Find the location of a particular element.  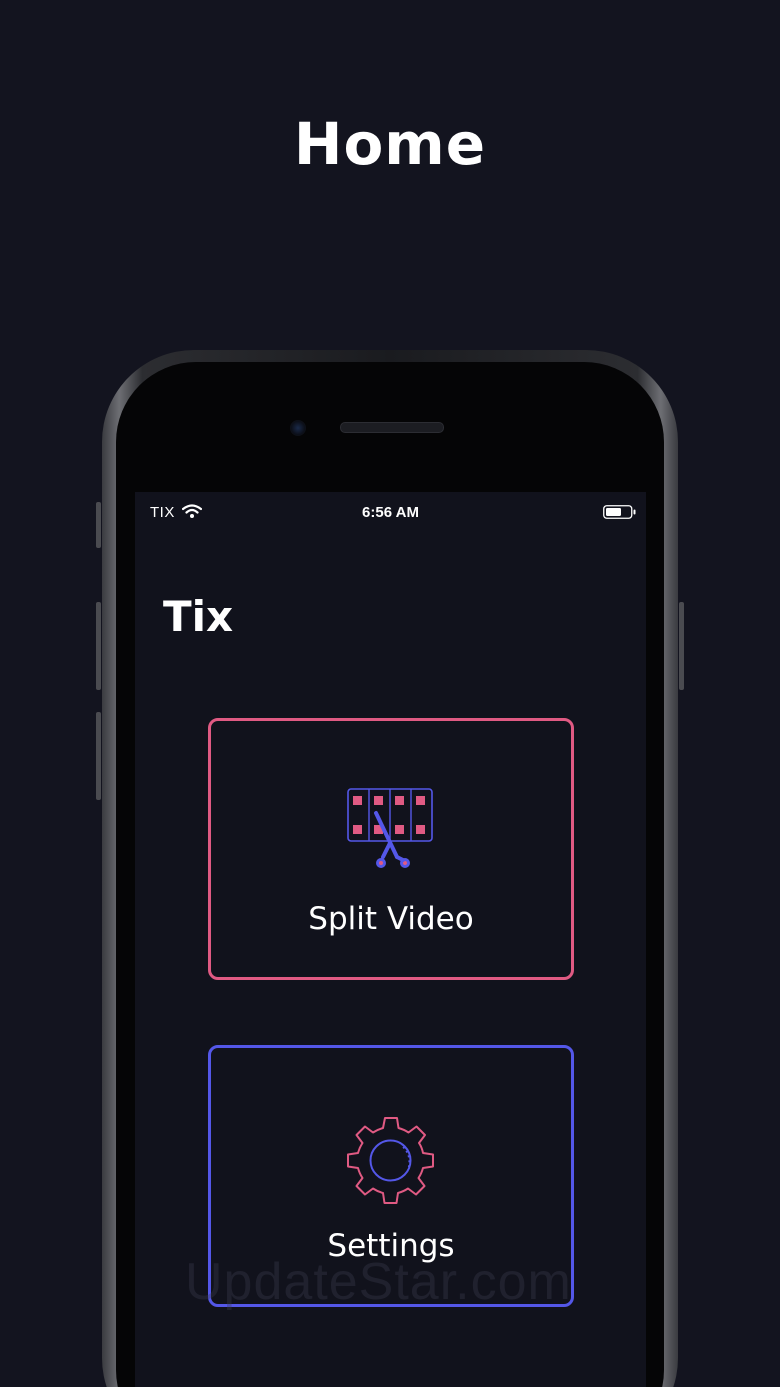

page-headline: Home is located at coordinates (390, 144).